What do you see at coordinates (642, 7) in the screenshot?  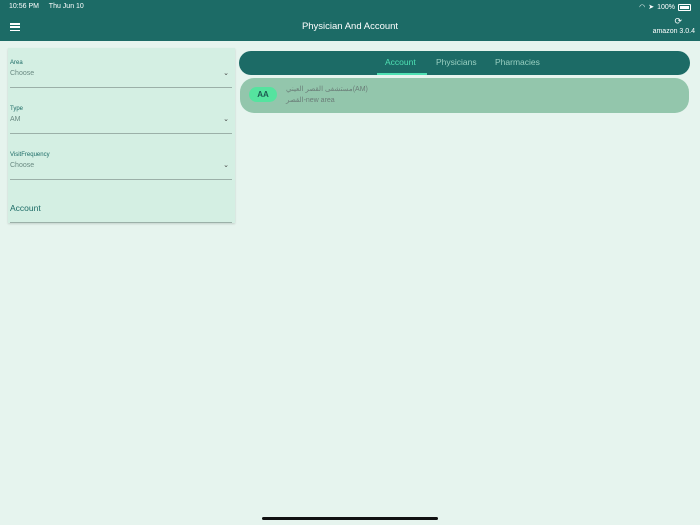 I see `wifi-icon: ◠` at bounding box center [642, 7].